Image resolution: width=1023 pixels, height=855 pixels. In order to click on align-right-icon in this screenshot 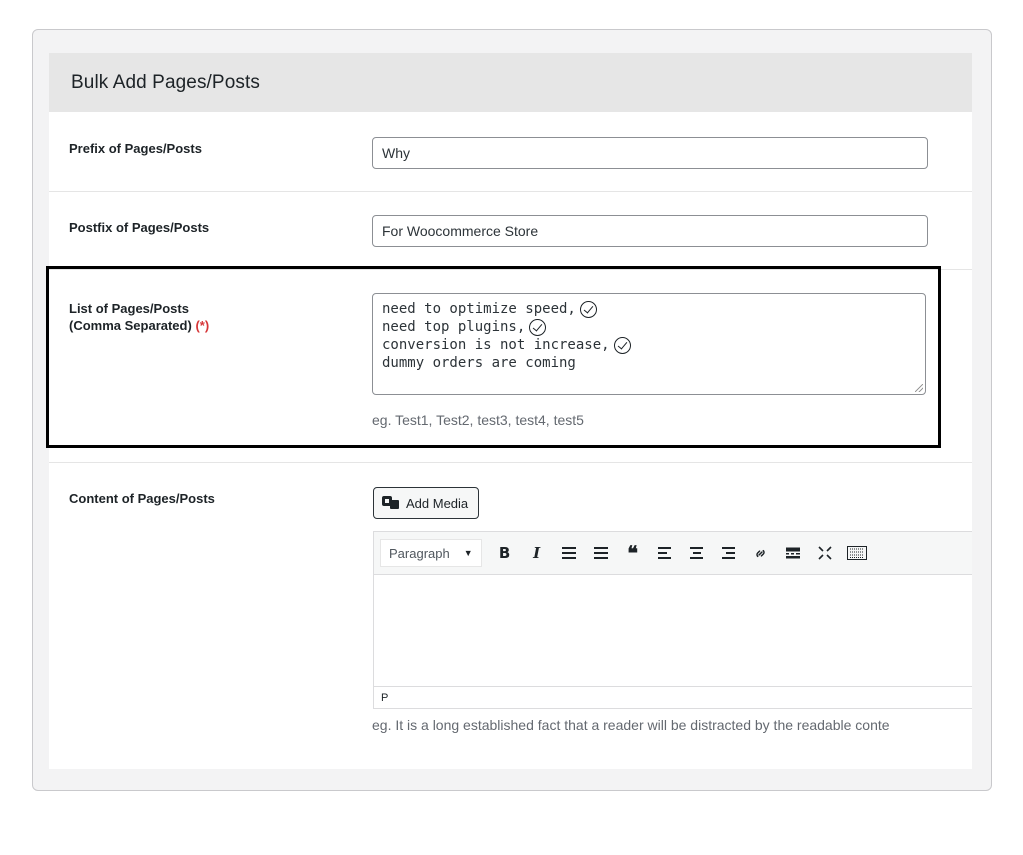, I will do `click(729, 553)`.